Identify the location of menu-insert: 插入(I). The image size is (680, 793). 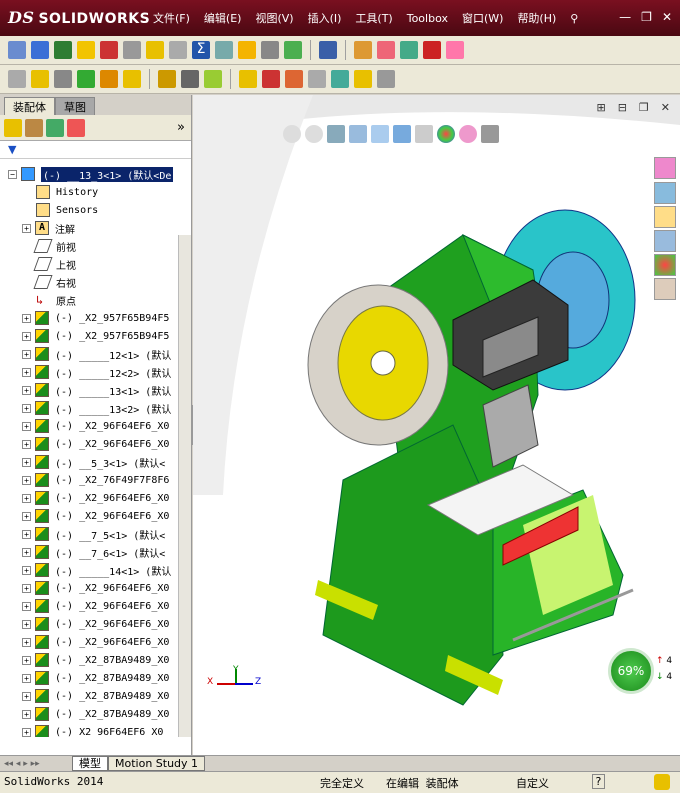
(325, 18).